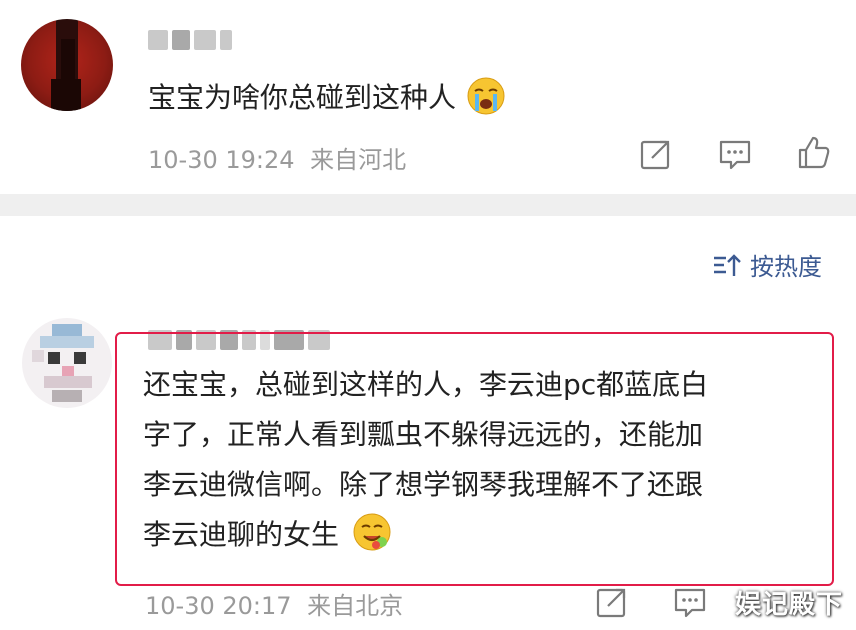 This screenshot has width=856, height=630. Describe the element at coordinates (221, 160) in the screenshot. I see `timestamp: 10-30 19:24` at that location.